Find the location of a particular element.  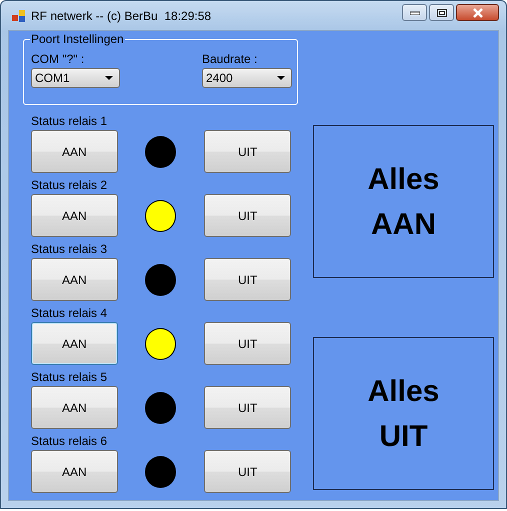

maximize-button is located at coordinates (441, 12).